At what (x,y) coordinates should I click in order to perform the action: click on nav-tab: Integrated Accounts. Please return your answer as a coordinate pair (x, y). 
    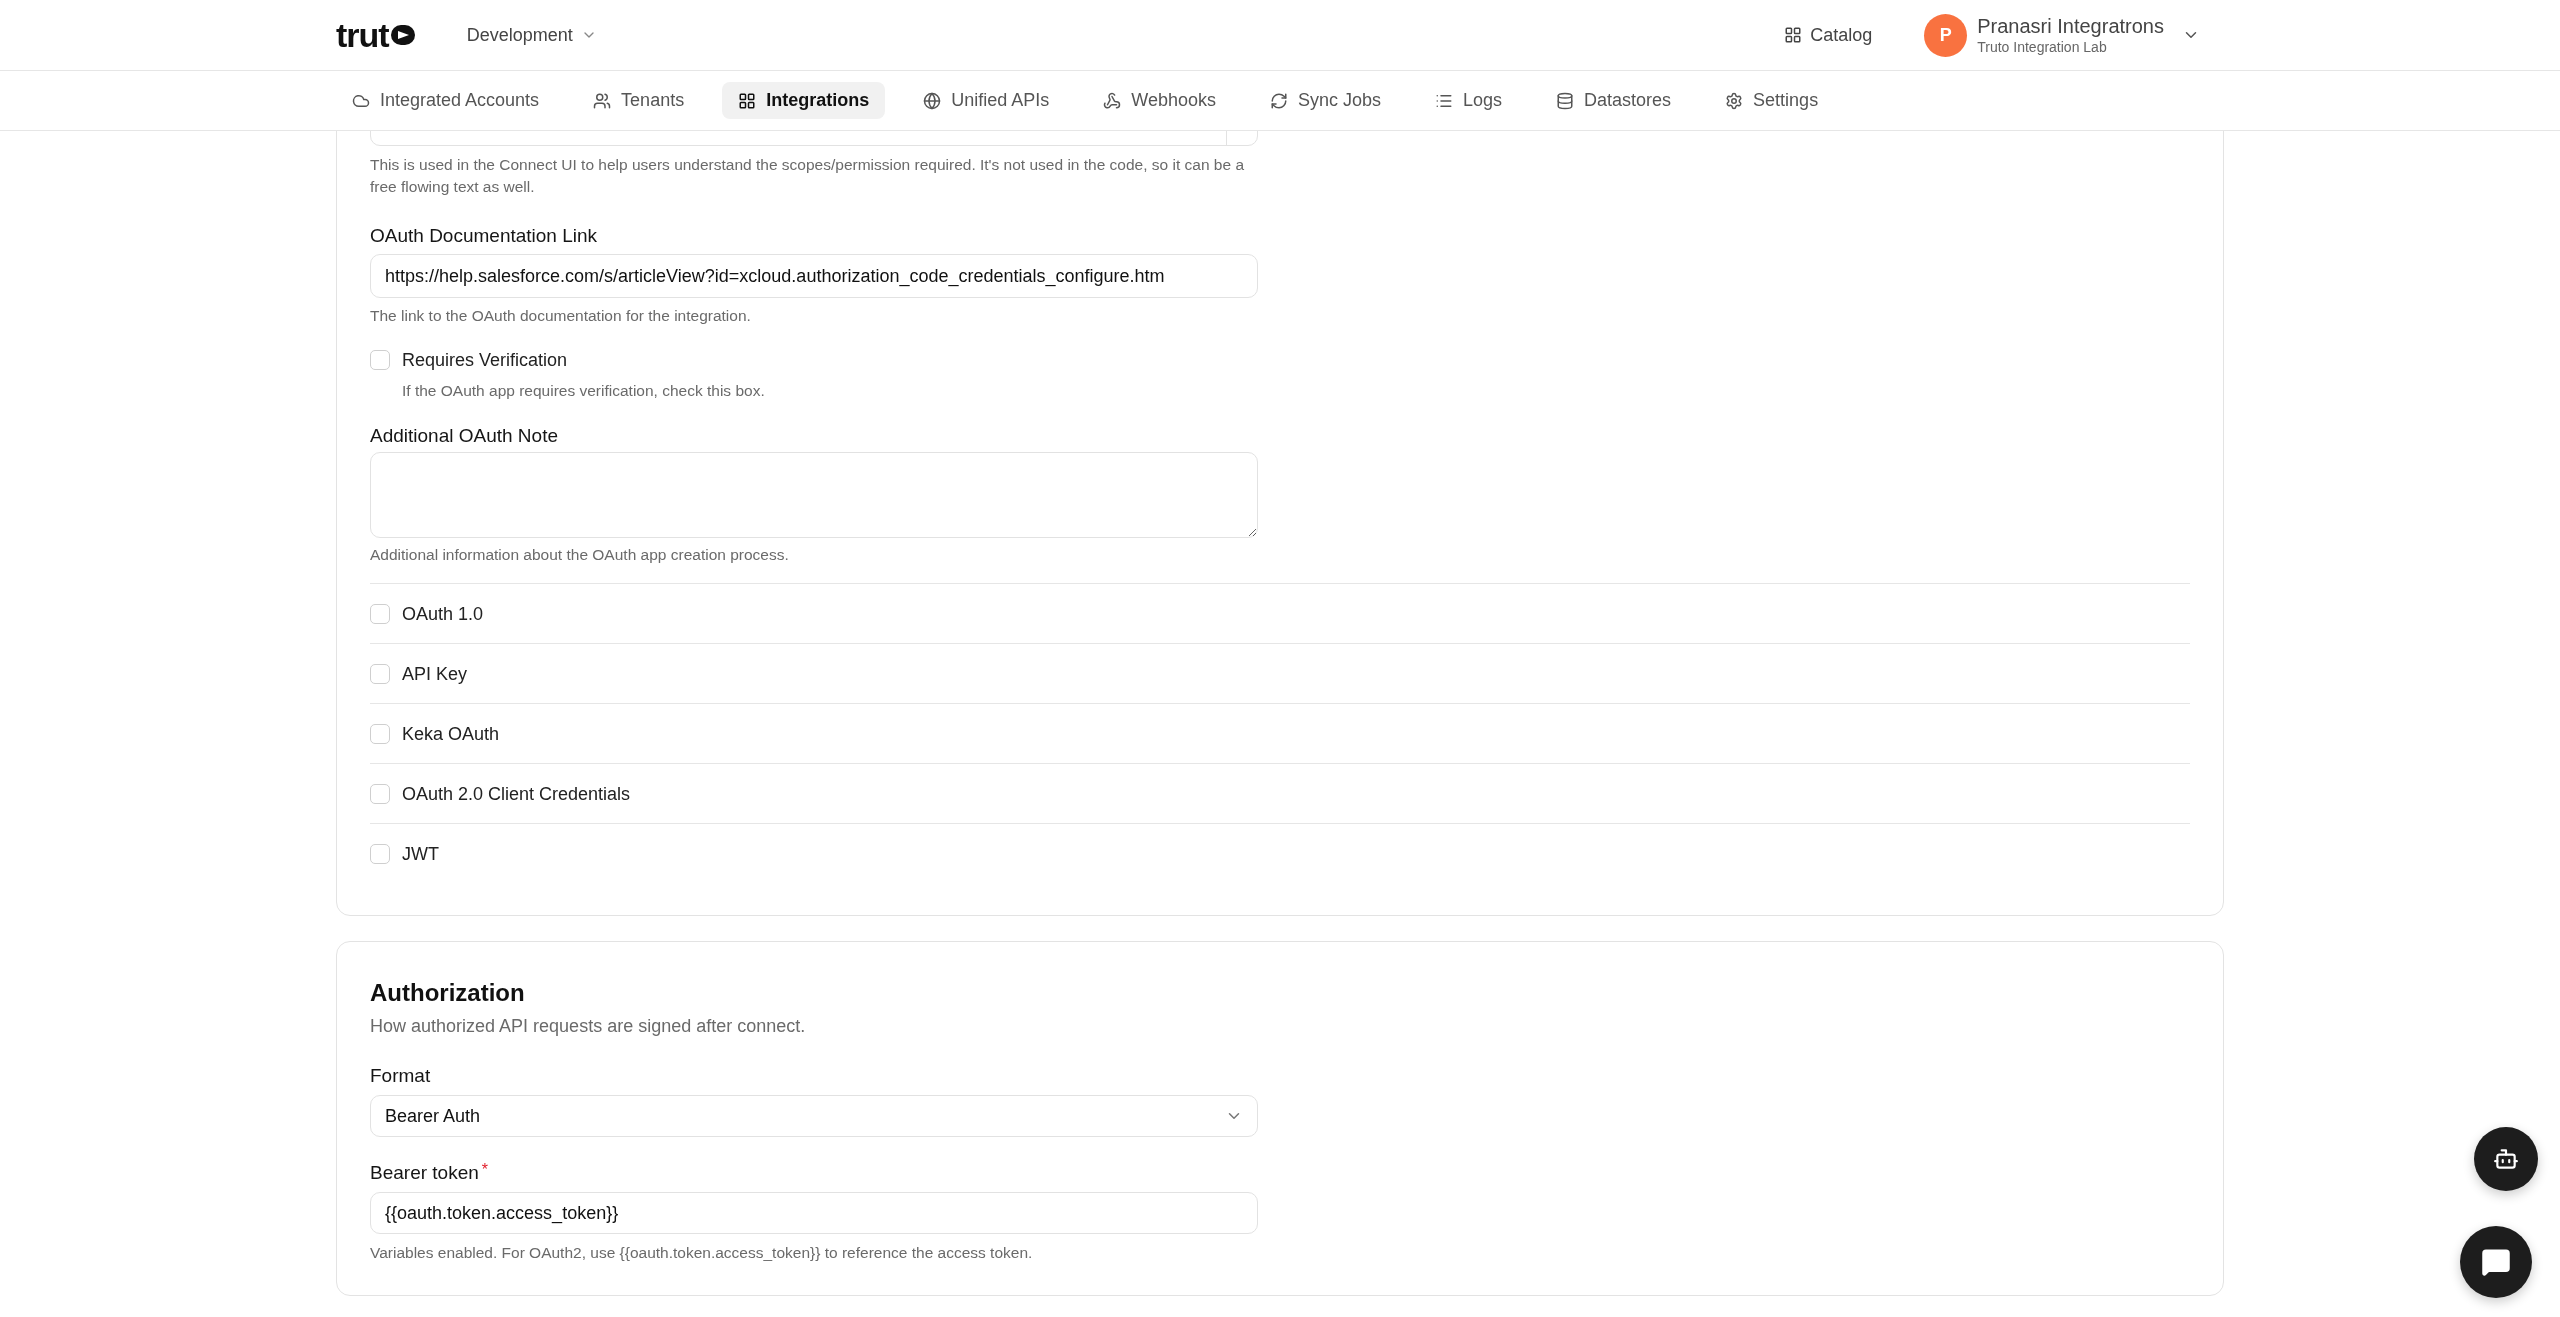
    Looking at the image, I should click on (446, 100).